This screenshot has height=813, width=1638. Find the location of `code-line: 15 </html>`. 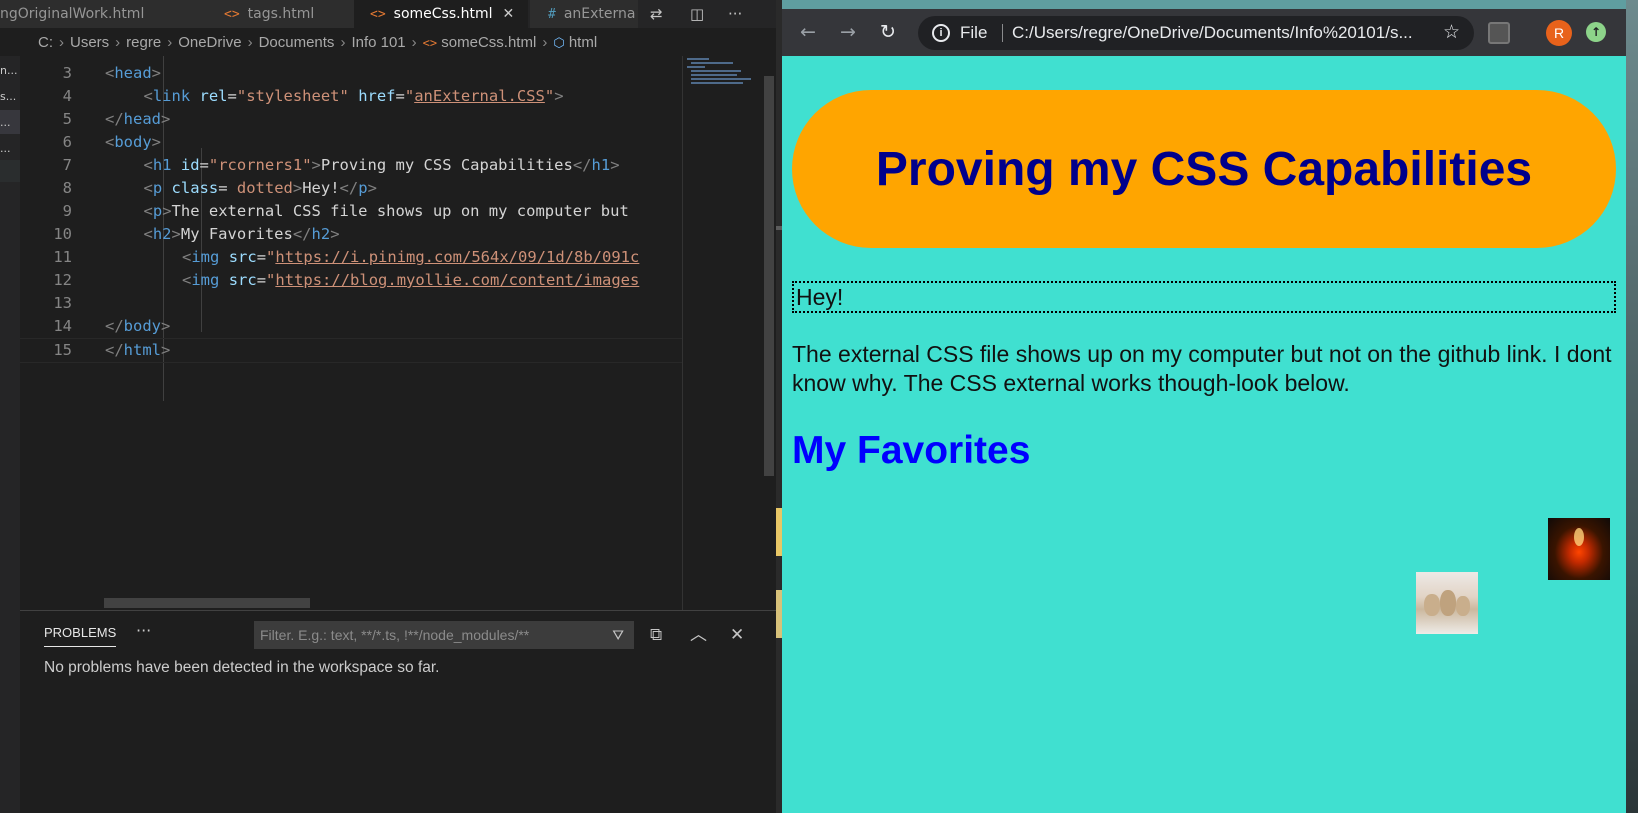

code-line: 15 </html> is located at coordinates (351, 350).